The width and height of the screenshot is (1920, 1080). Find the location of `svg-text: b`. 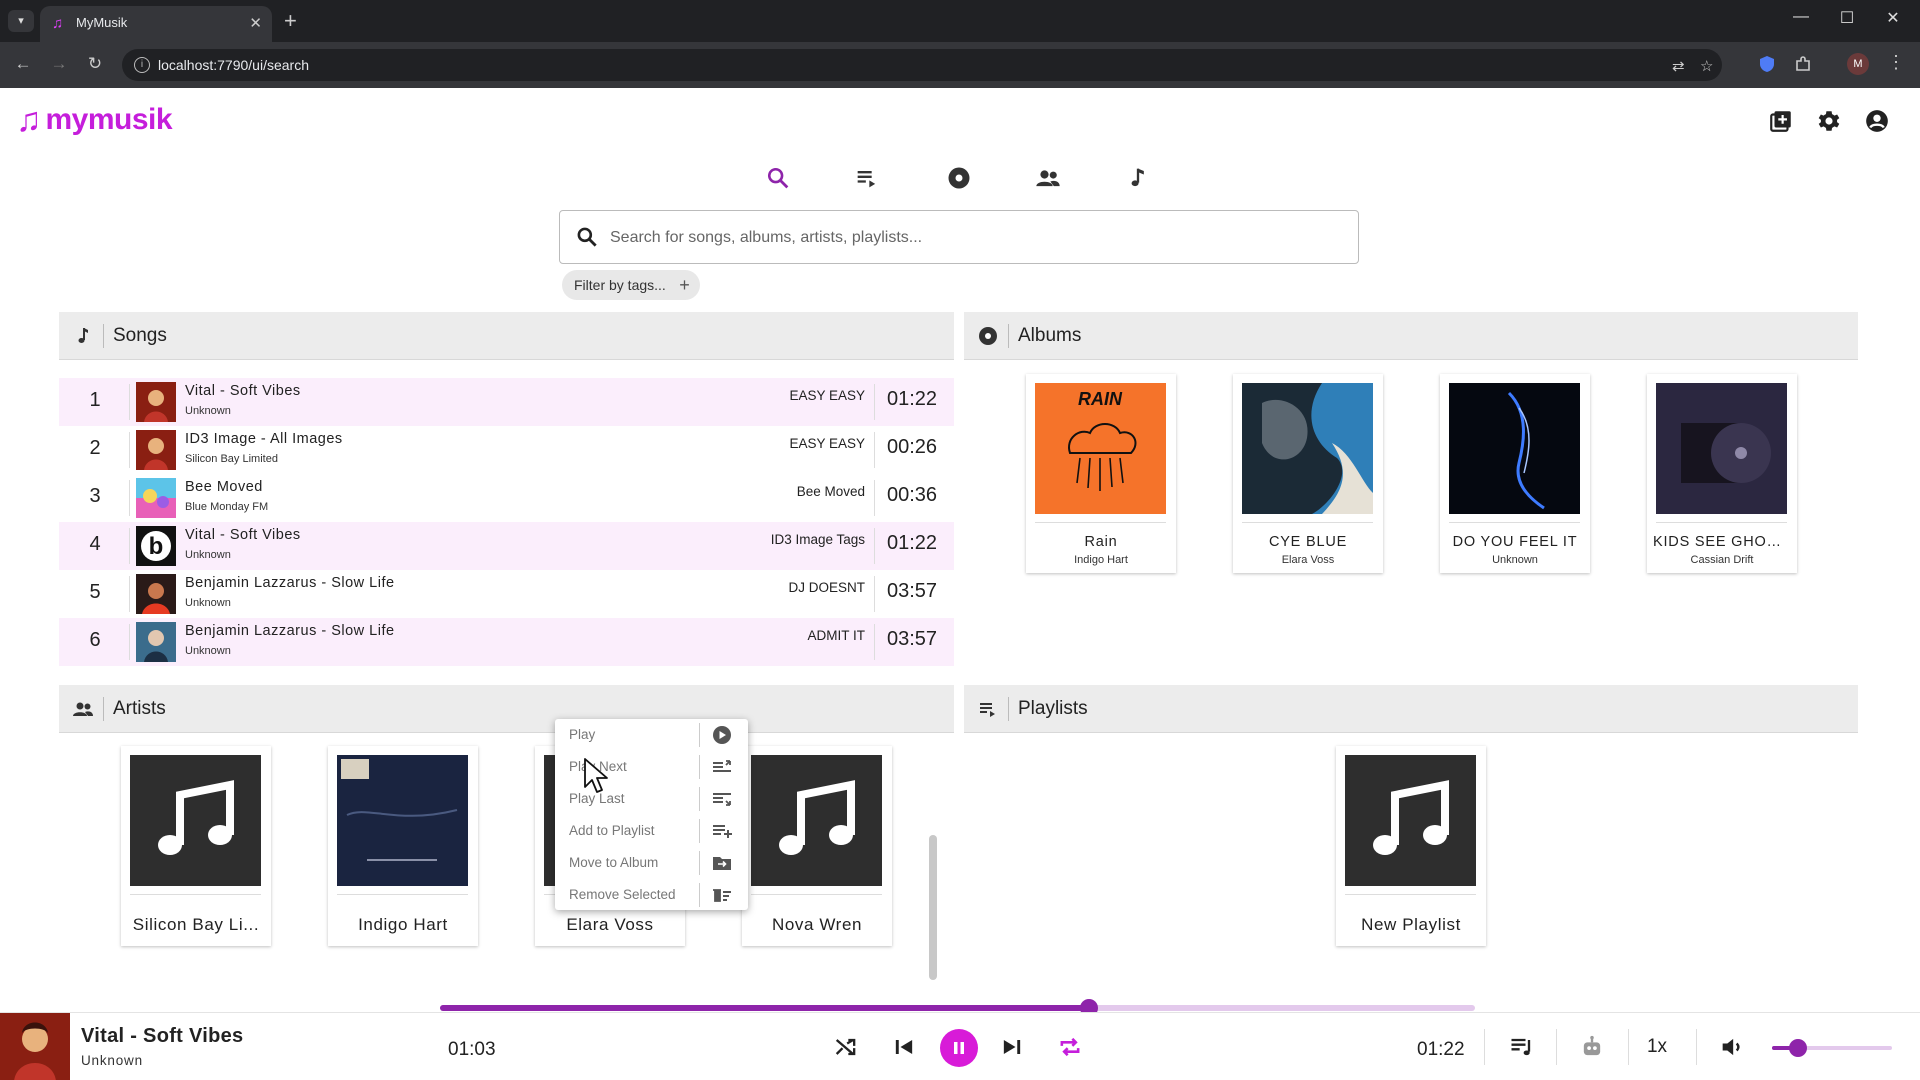

svg-text: b is located at coordinates (156, 546).